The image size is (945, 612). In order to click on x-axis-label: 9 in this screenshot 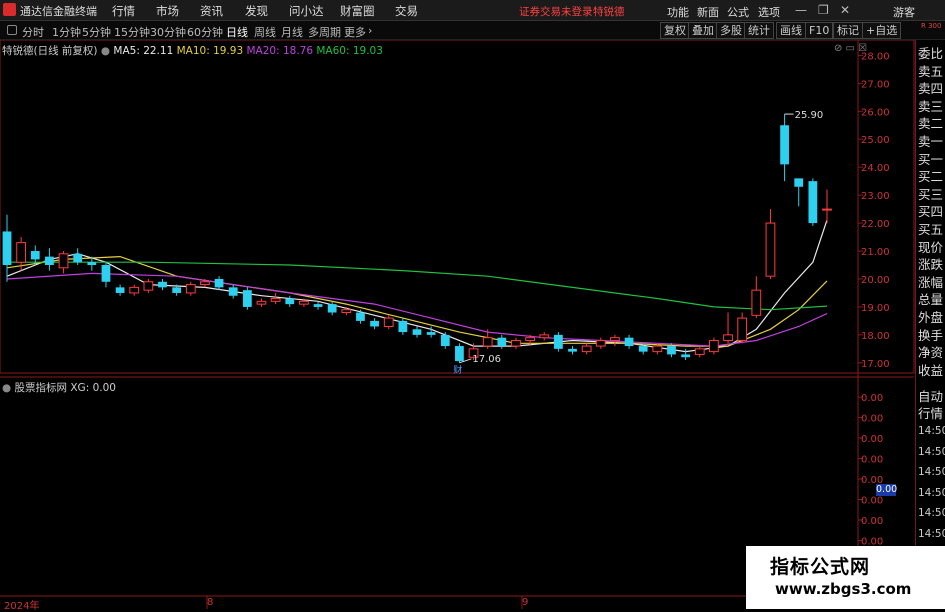, I will do `click(525, 602)`.